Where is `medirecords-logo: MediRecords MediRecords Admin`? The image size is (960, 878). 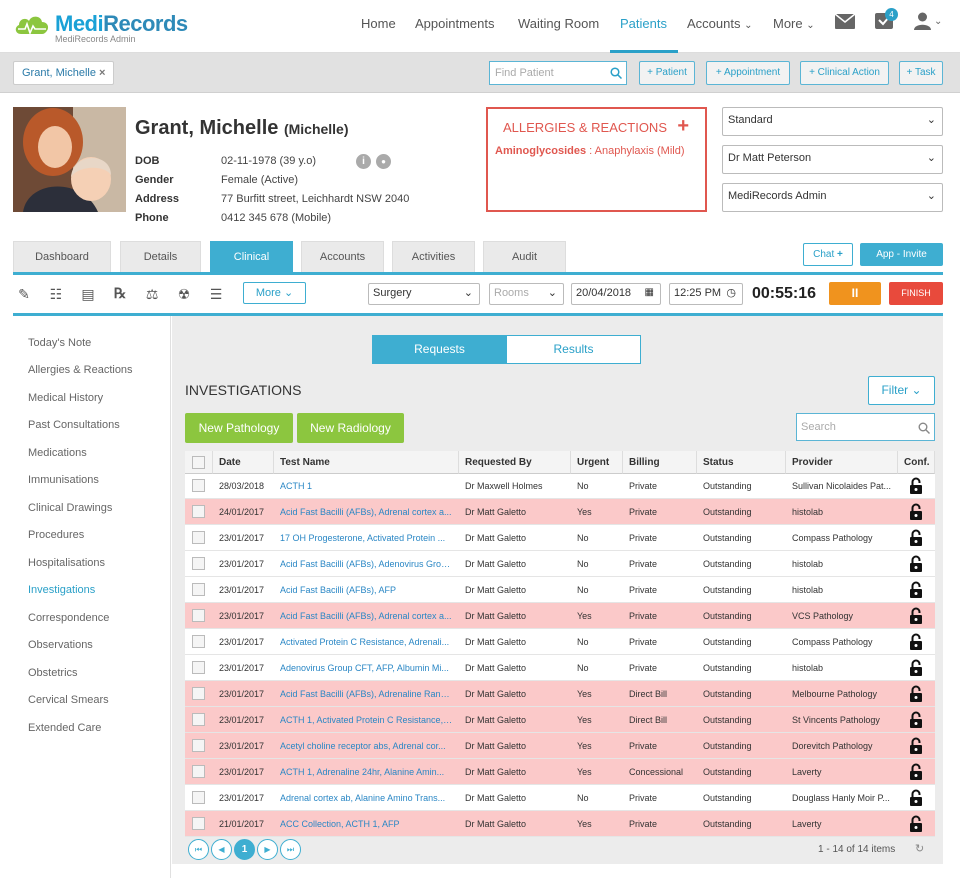
medirecords-logo: MediRecords MediRecords Admin is located at coordinates (100, 27).